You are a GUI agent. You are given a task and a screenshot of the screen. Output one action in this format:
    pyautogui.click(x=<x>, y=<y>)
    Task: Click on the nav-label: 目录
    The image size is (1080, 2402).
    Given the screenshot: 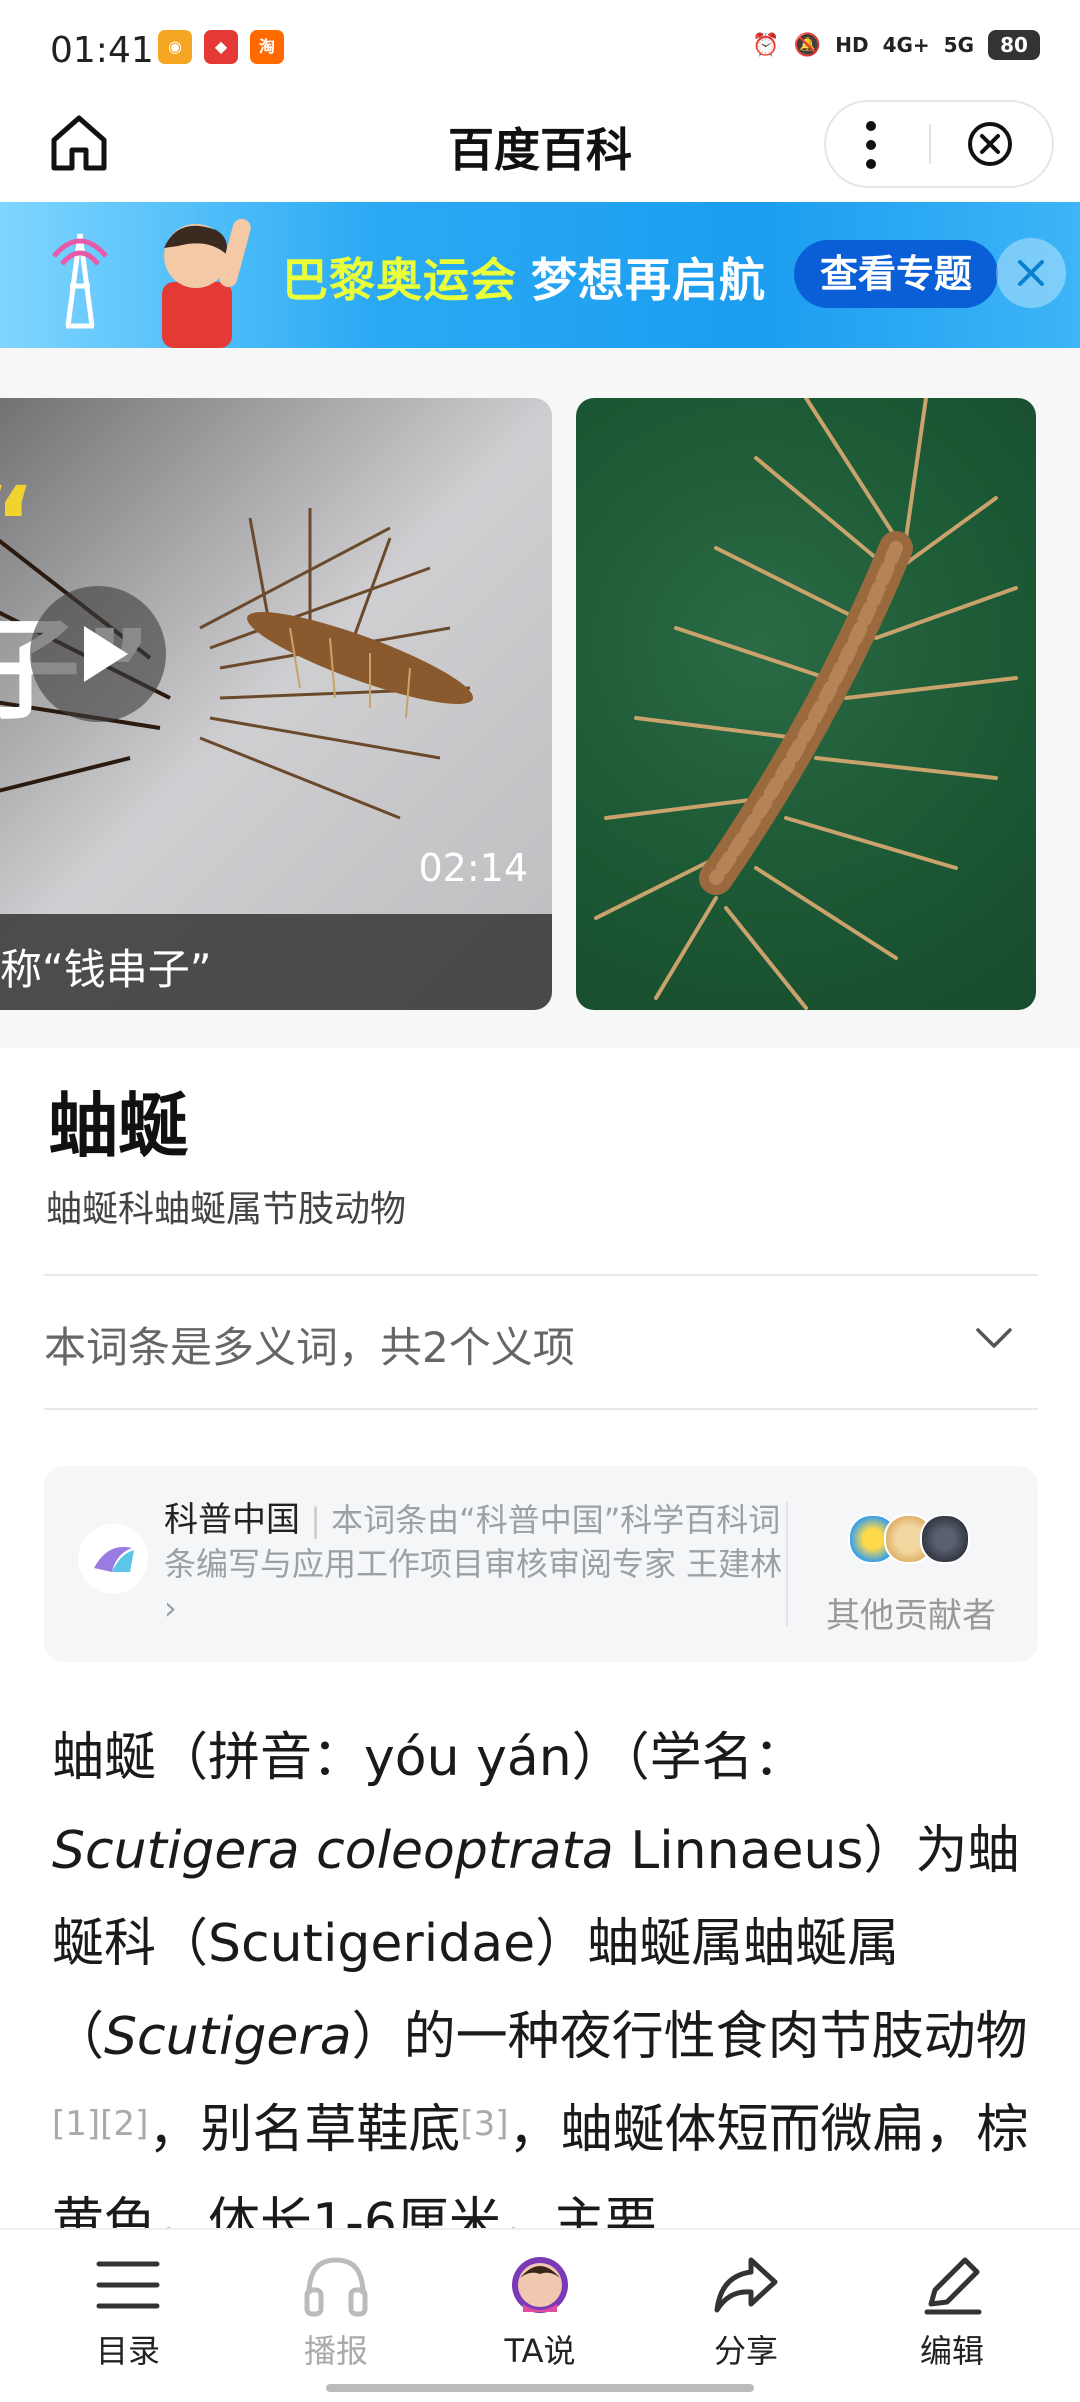 What is the action you would take?
    pyautogui.click(x=127, y=2351)
    